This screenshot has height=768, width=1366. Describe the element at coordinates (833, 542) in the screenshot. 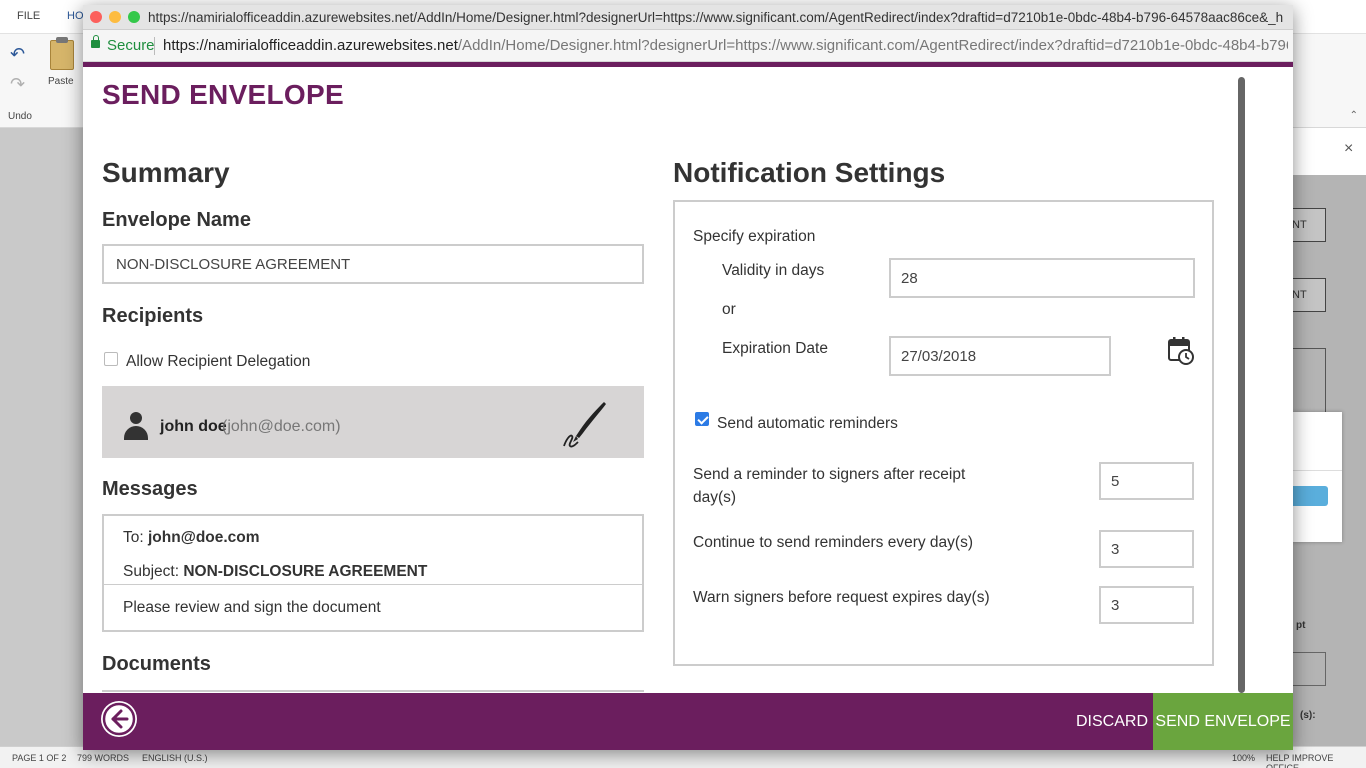

I see `continue-reminders-label: Continue to send reminders every day(s)` at that location.